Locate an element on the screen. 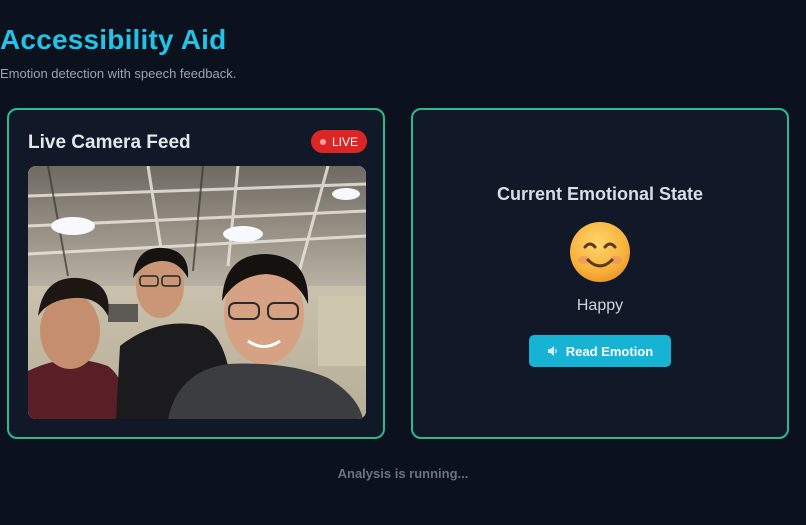  camera-panel-title: Live Camera Feed is located at coordinates (109, 142).